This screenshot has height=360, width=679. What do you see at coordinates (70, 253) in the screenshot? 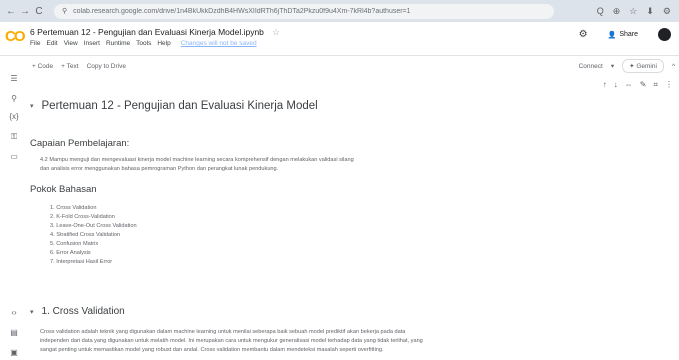
I see `list-item: 6. Error Analysis` at bounding box center [70, 253].